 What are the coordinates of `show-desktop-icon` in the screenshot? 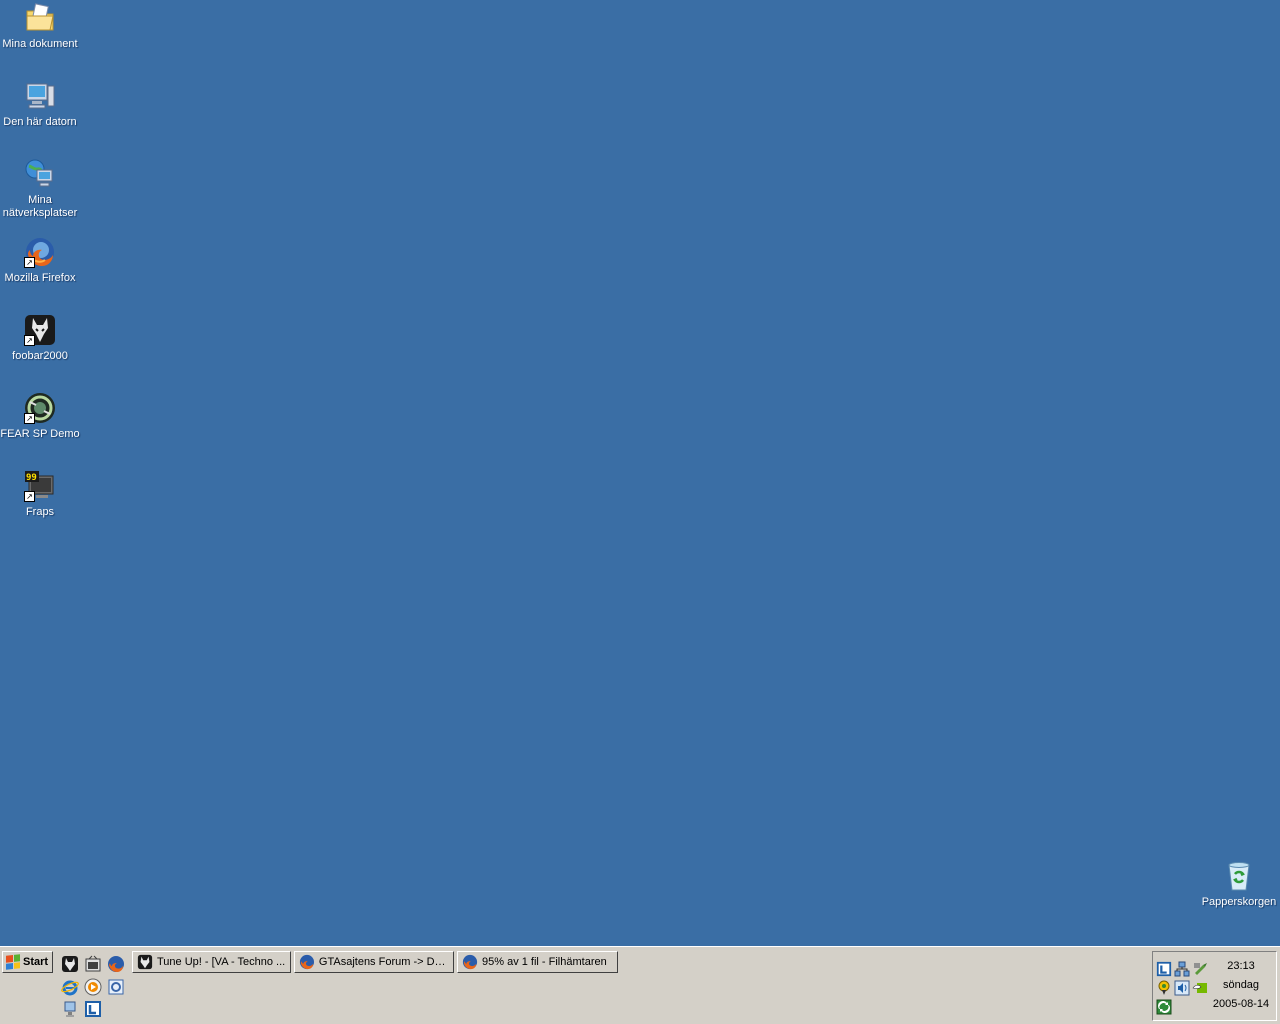 It's located at (70, 1009).